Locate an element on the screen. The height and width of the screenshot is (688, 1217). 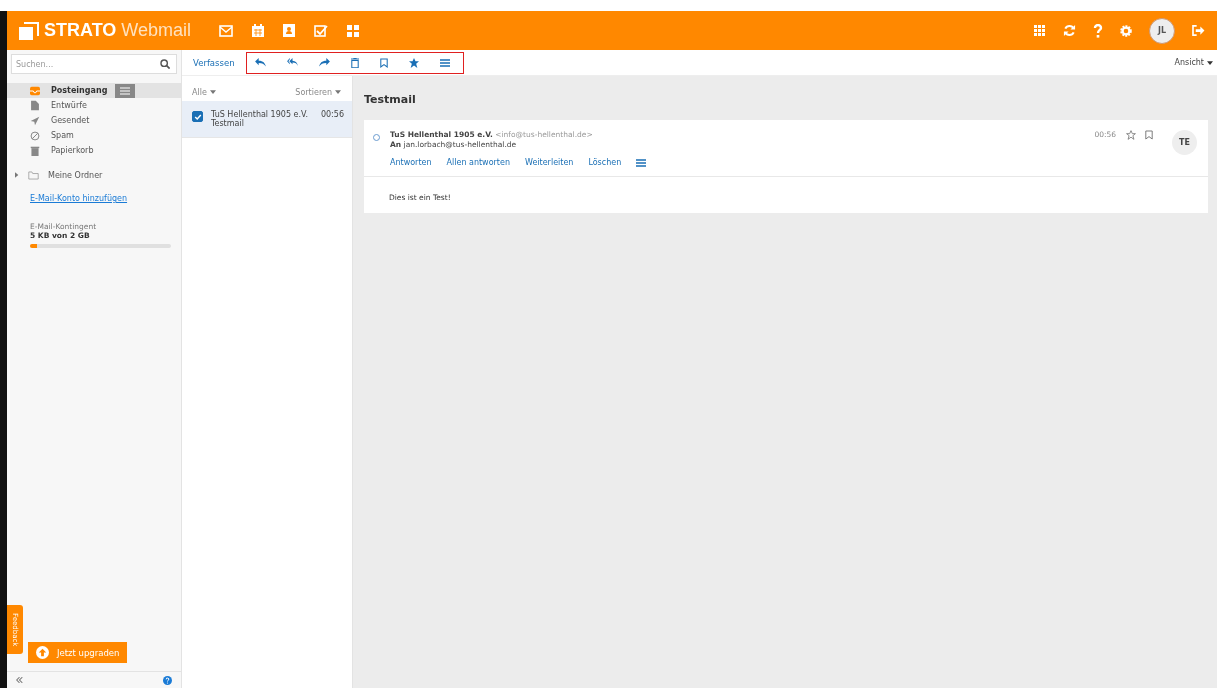
filter-dropdown: Alle is located at coordinates (204, 92).